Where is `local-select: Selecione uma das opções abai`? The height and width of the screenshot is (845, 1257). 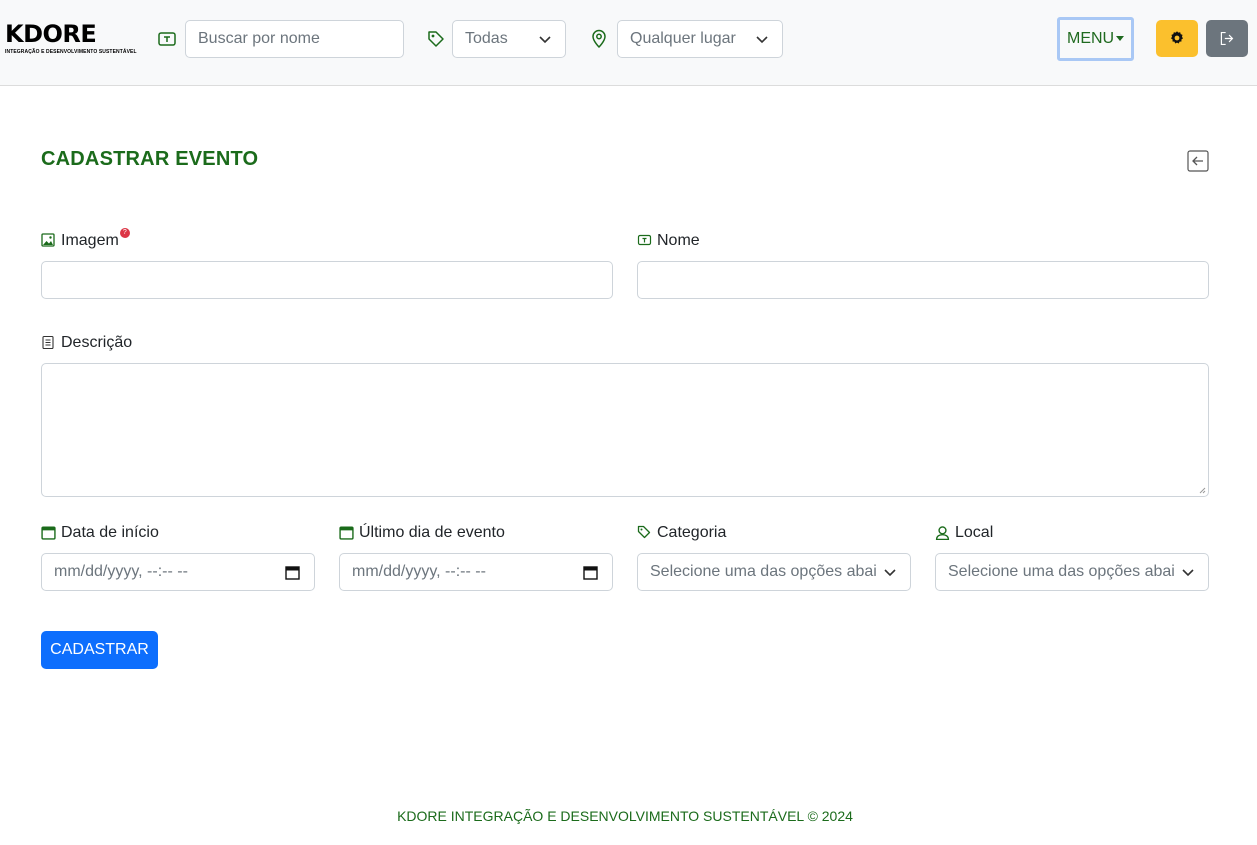
local-select: Selecione uma das opções abai is located at coordinates (1072, 572).